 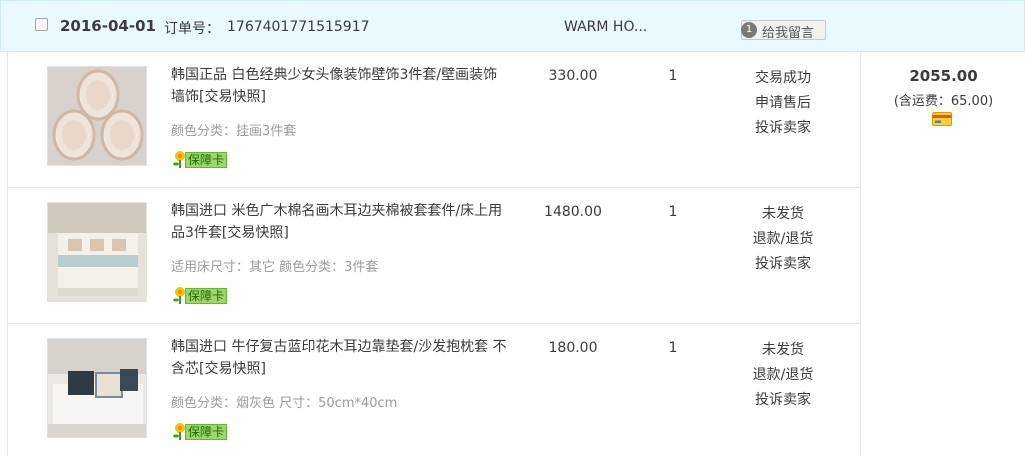 What do you see at coordinates (284, 403) in the screenshot?
I see `product-attributes: 颜色分类：烟灰色 尺寸：50cm*40cm` at bounding box center [284, 403].